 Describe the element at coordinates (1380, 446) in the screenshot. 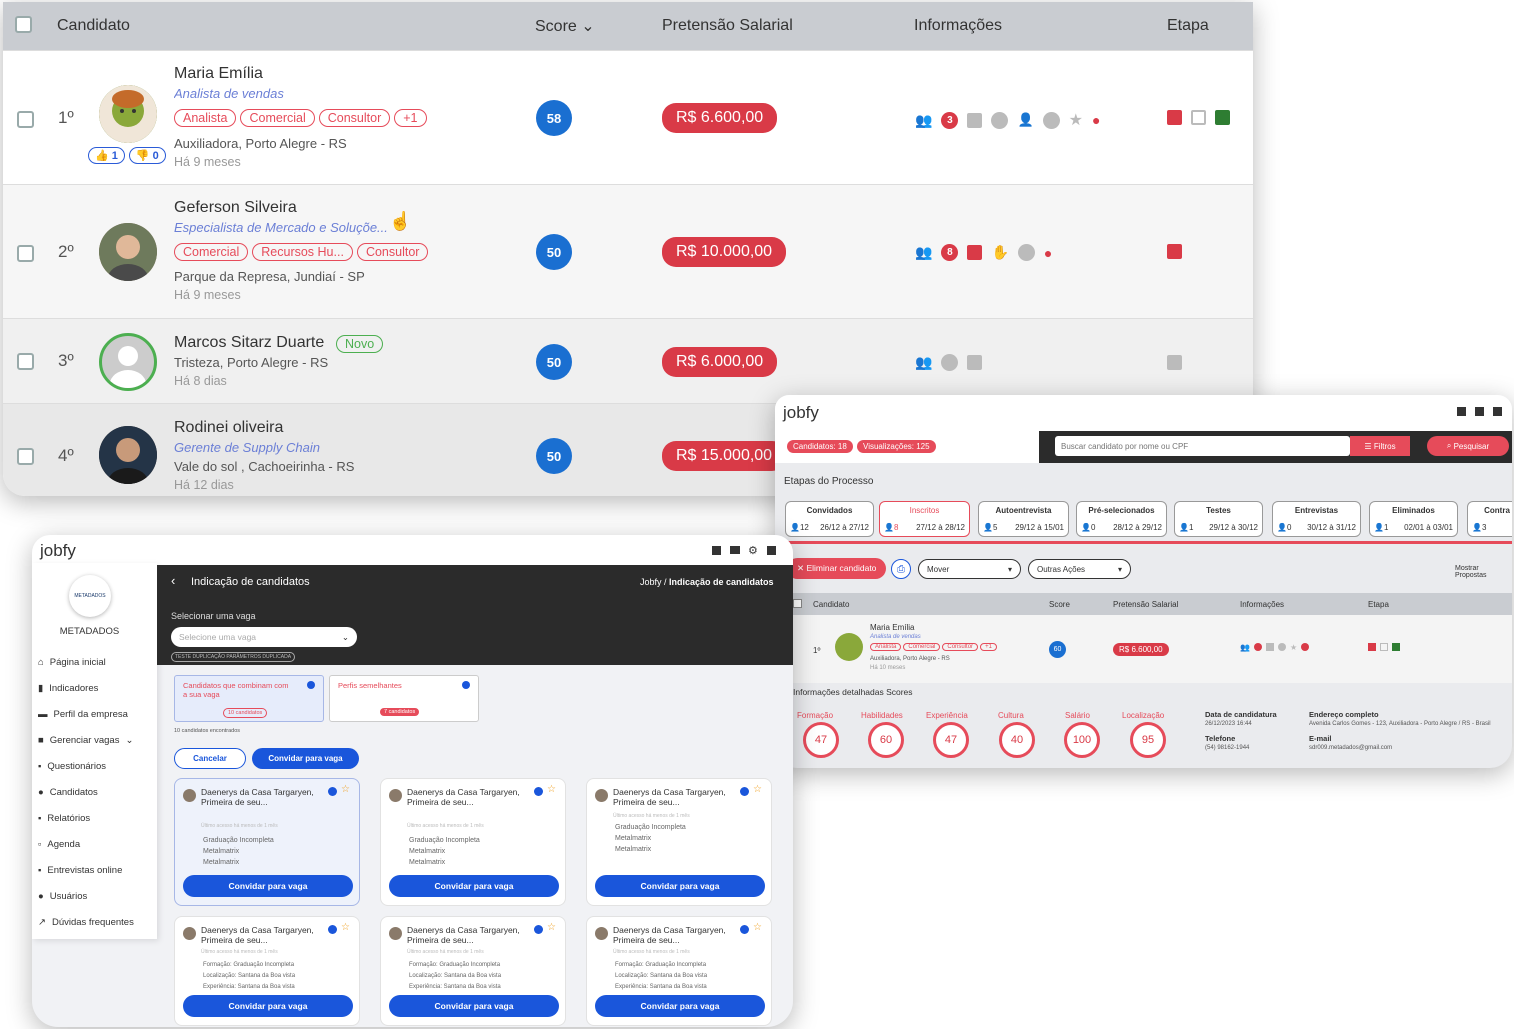

I see `filters-button: ☰ Filtros` at that location.